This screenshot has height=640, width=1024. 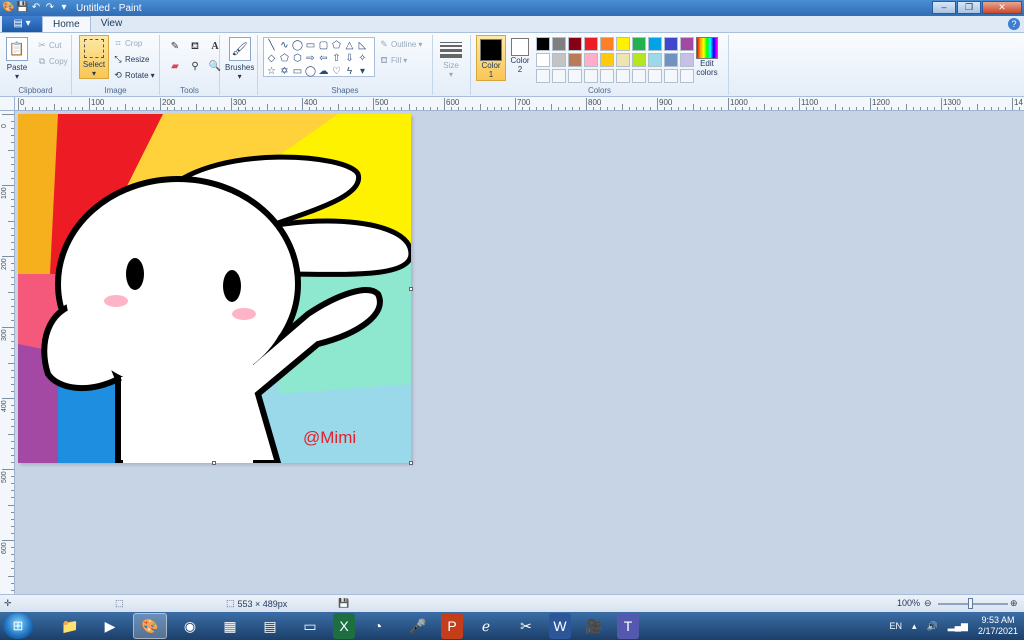 What do you see at coordinates (310, 45) in the screenshot?
I see `rectangle-shape-icon: ▭` at bounding box center [310, 45].